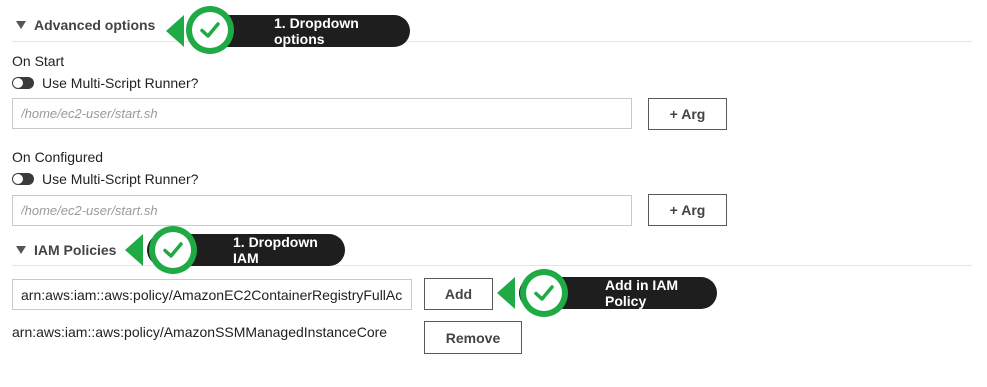 This screenshot has width=987, height=387. What do you see at coordinates (23, 83) in the screenshot?
I see `on-start-multiscript-toggle` at bounding box center [23, 83].